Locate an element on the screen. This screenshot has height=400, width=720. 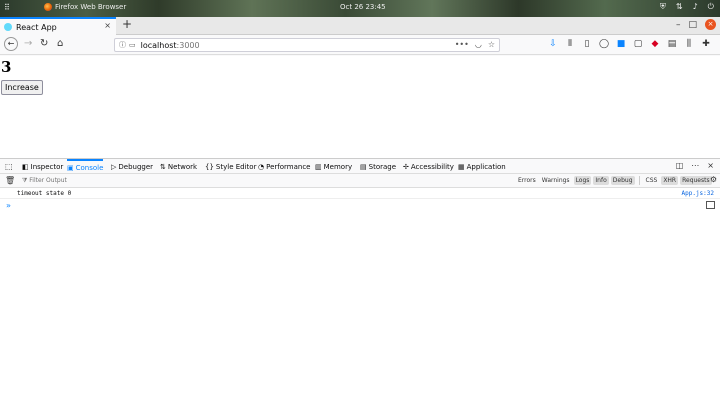
filter-icon: ⧩ is located at coordinates (25, 180).